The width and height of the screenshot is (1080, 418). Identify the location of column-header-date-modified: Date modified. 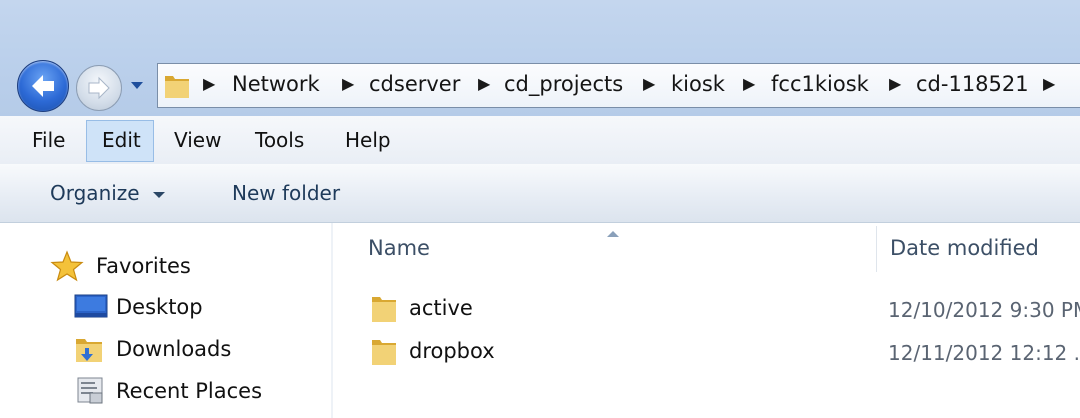
(964, 248).